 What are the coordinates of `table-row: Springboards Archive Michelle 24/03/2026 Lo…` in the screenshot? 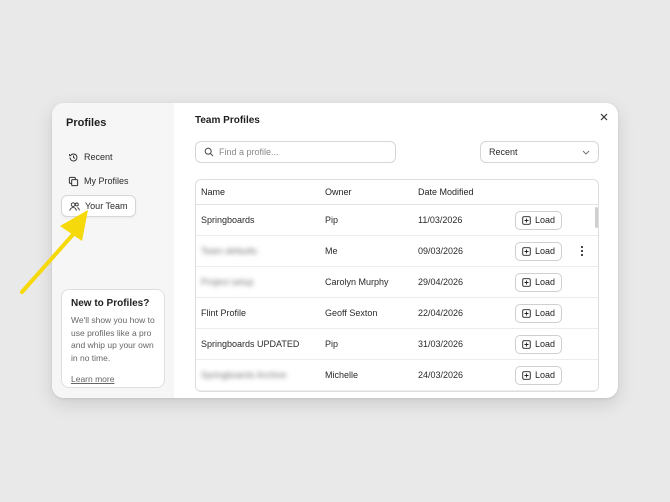 It's located at (397, 375).